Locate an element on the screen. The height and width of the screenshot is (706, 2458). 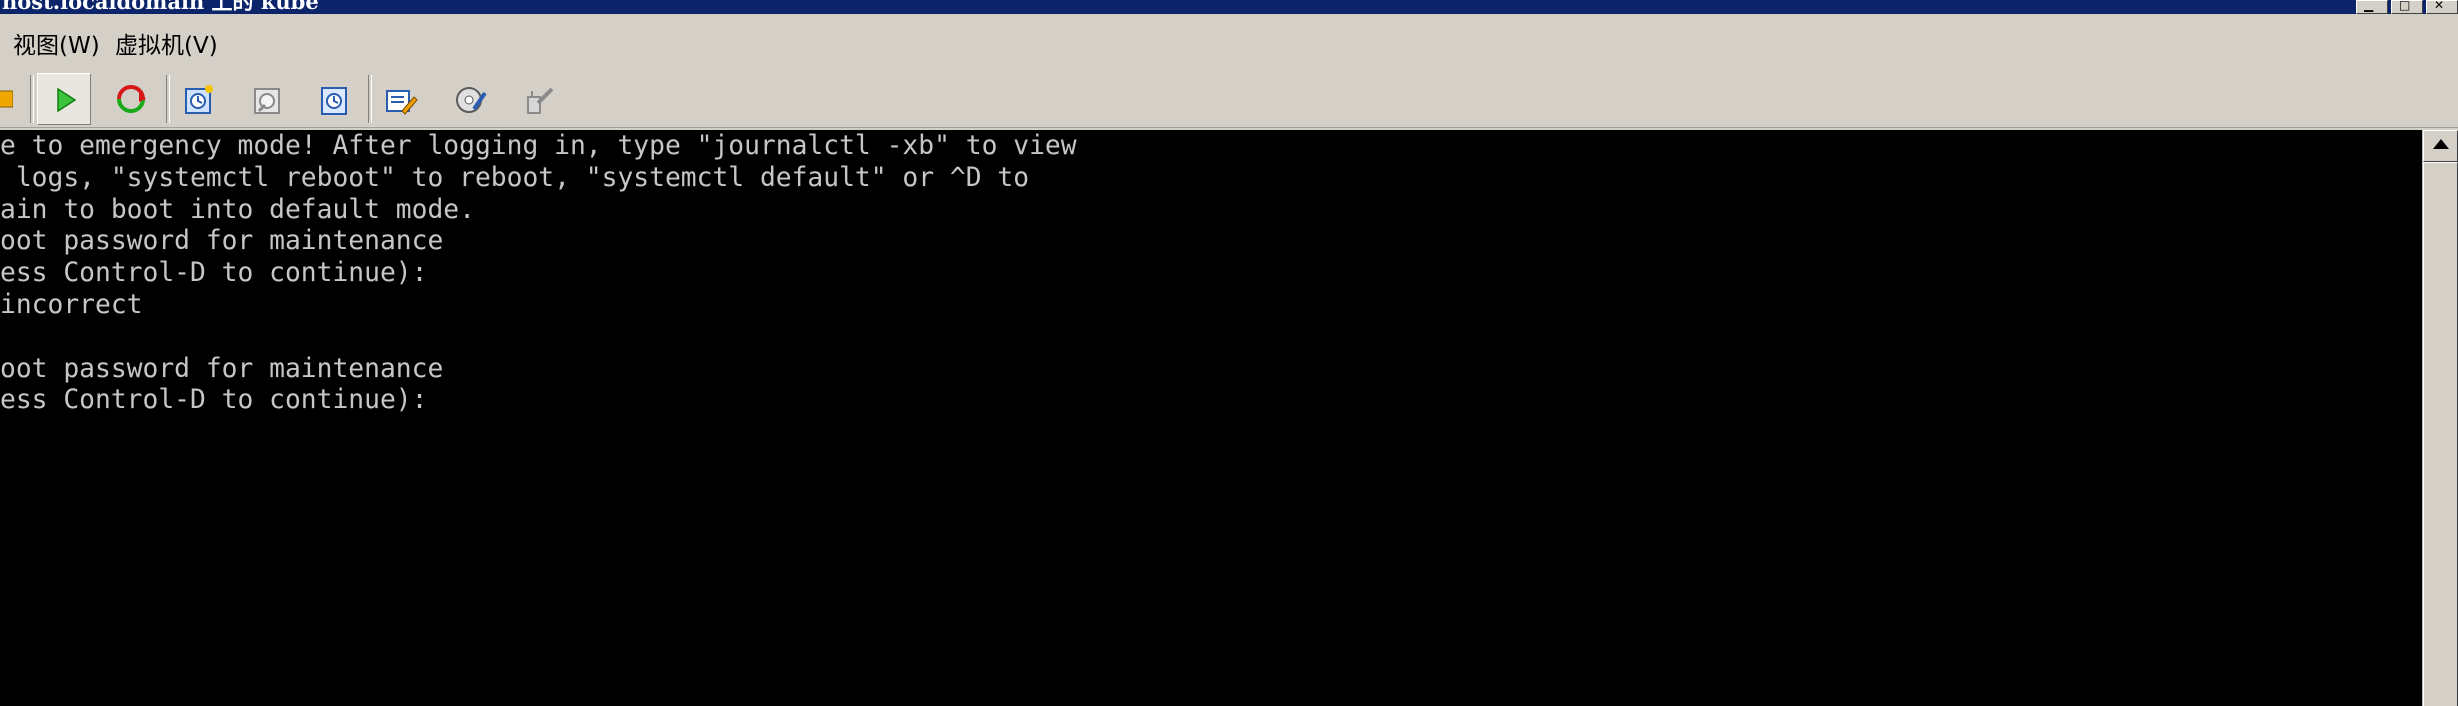
close-button: ✕ is located at coordinates (2442, 7).